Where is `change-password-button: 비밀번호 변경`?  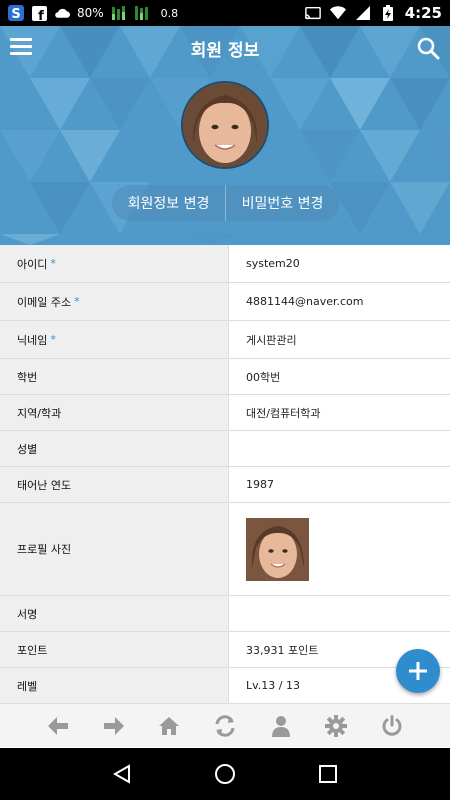
change-password-button: 비밀번호 변경 is located at coordinates (282, 203).